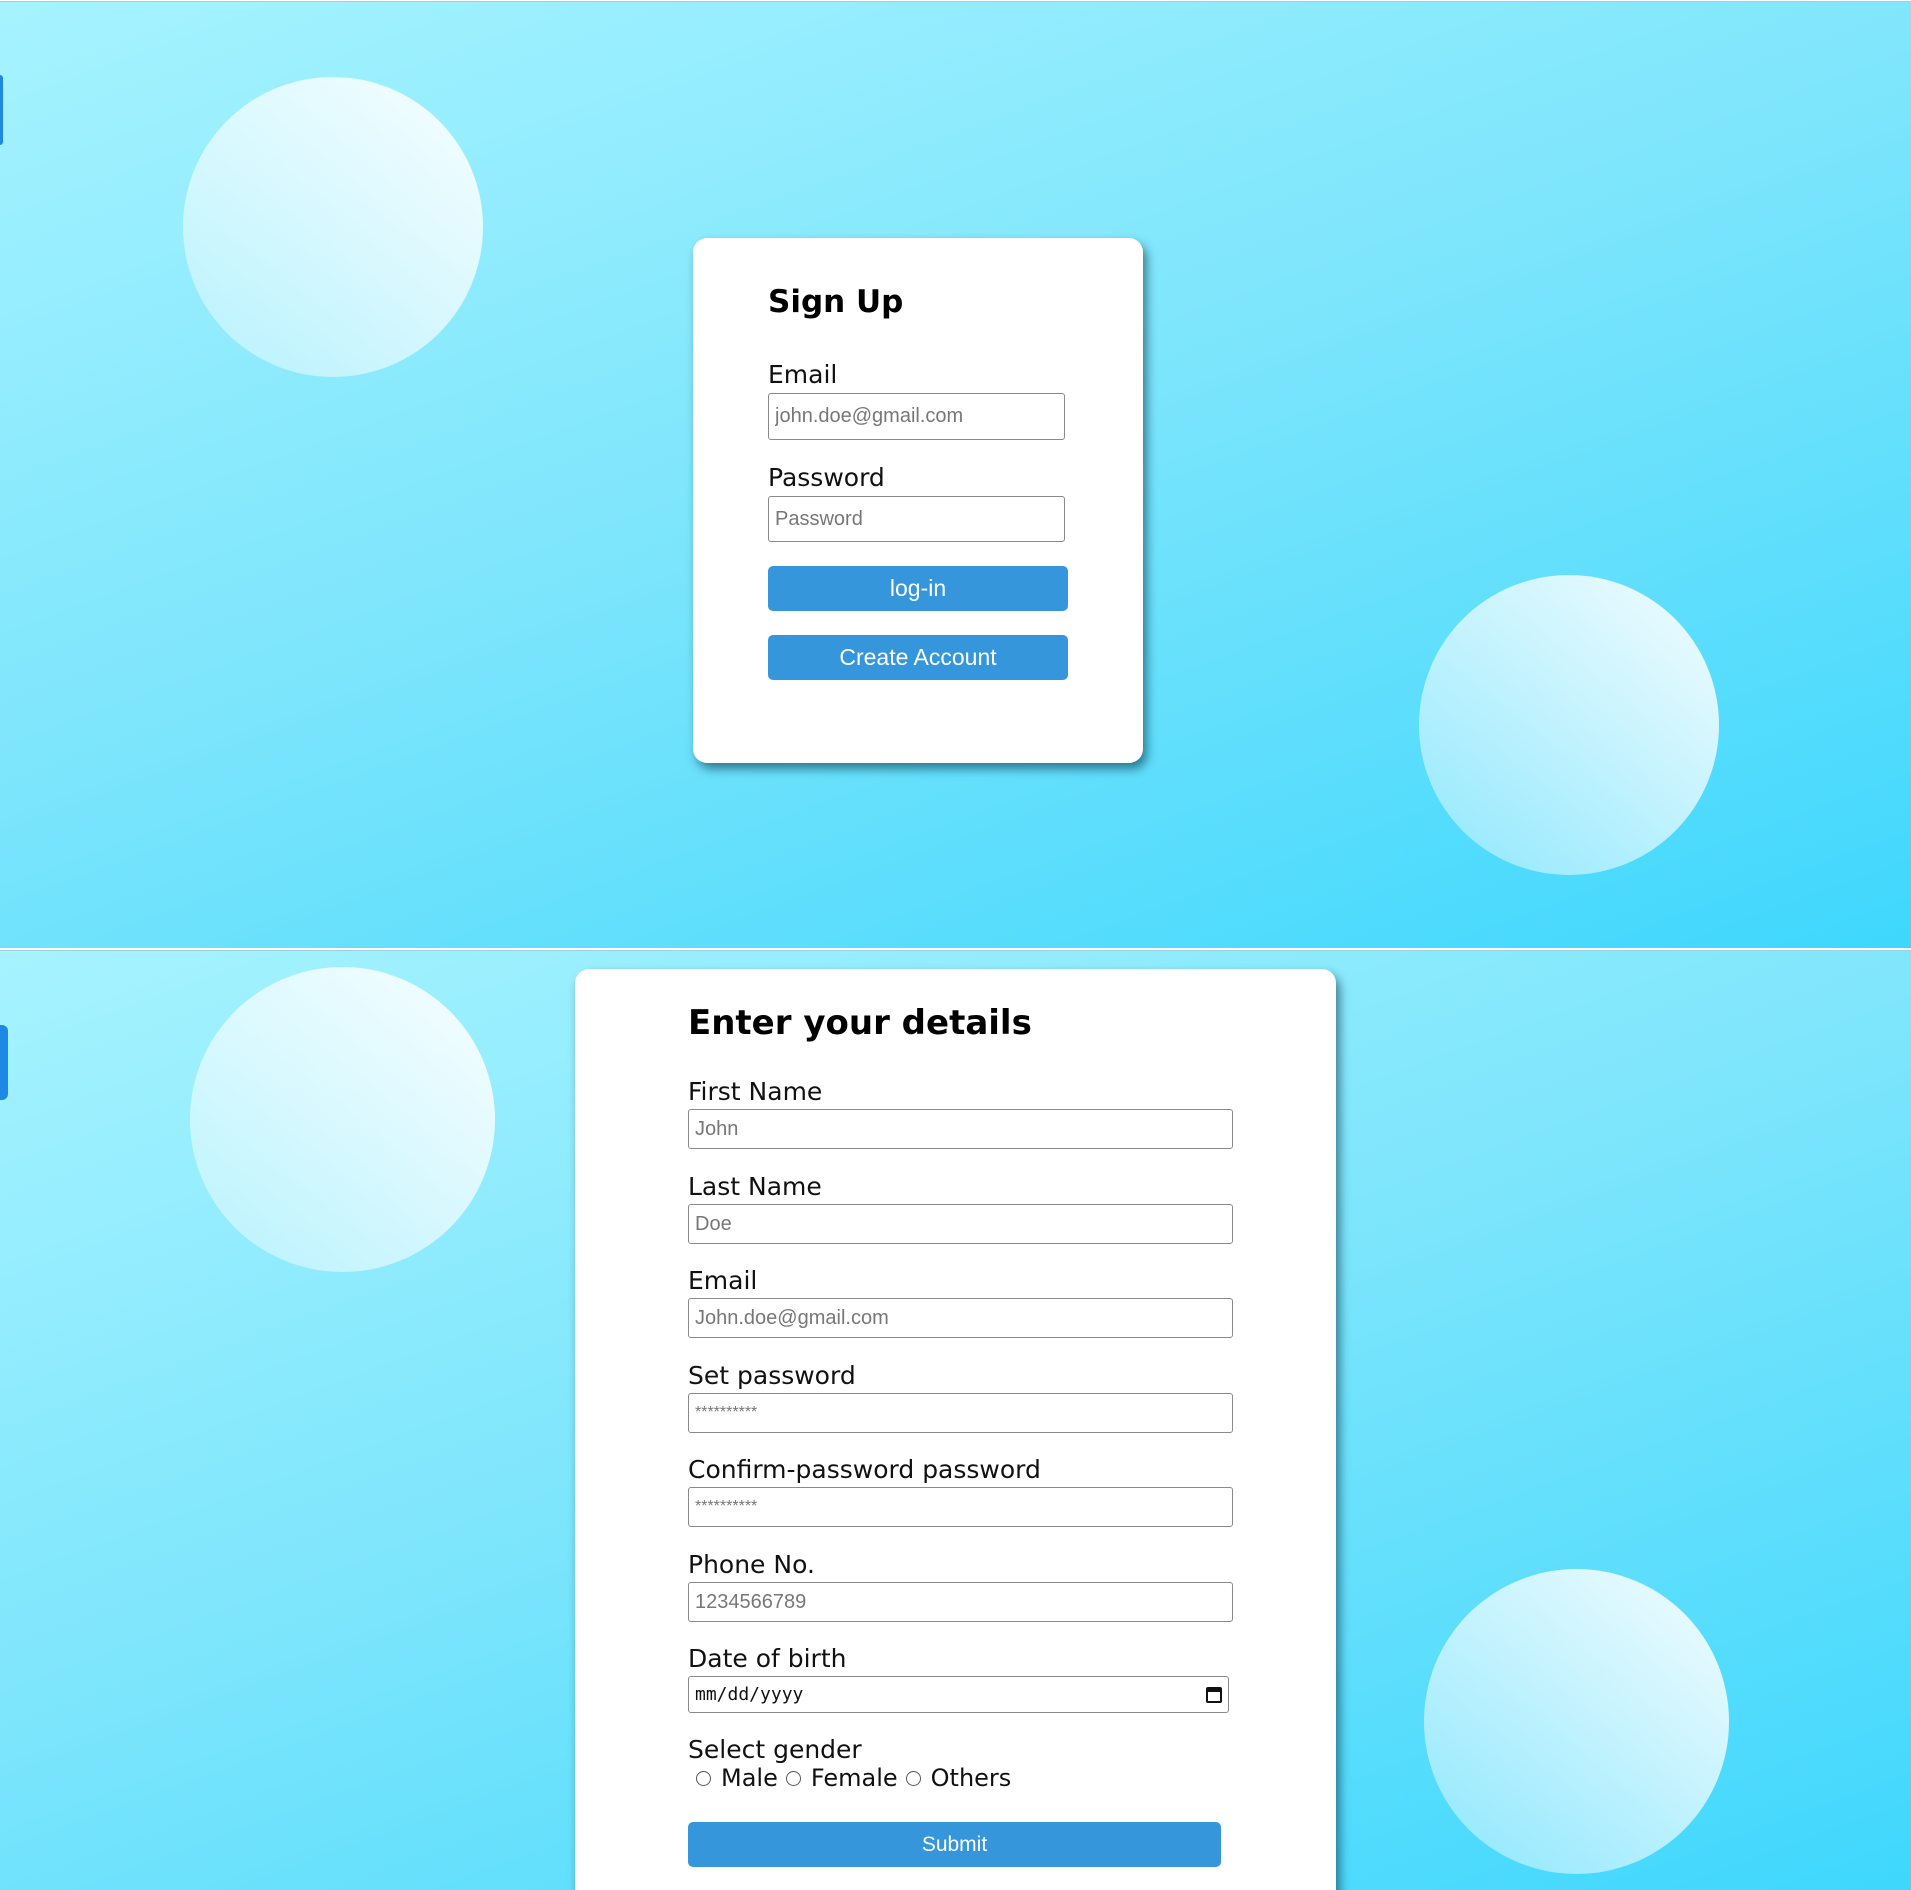 This screenshot has width=1911, height=1890. I want to click on form-title: Enter your details, so click(860, 1023).